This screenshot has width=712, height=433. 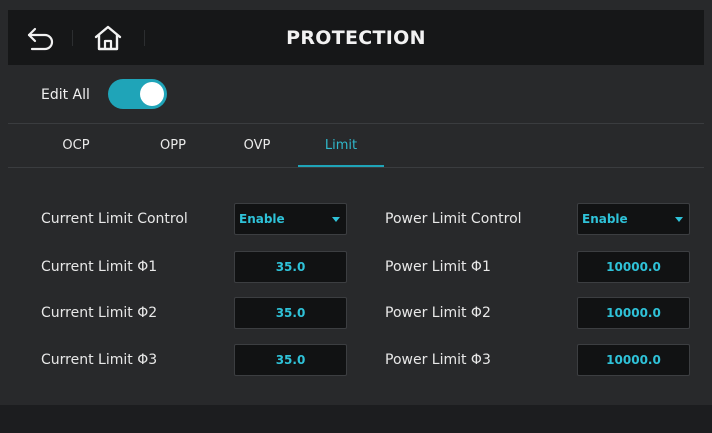 What do you see at coordinates (76, 145) in the screenshot?
I see `tab-ocp: OCP` at bounding box center [76, 145].